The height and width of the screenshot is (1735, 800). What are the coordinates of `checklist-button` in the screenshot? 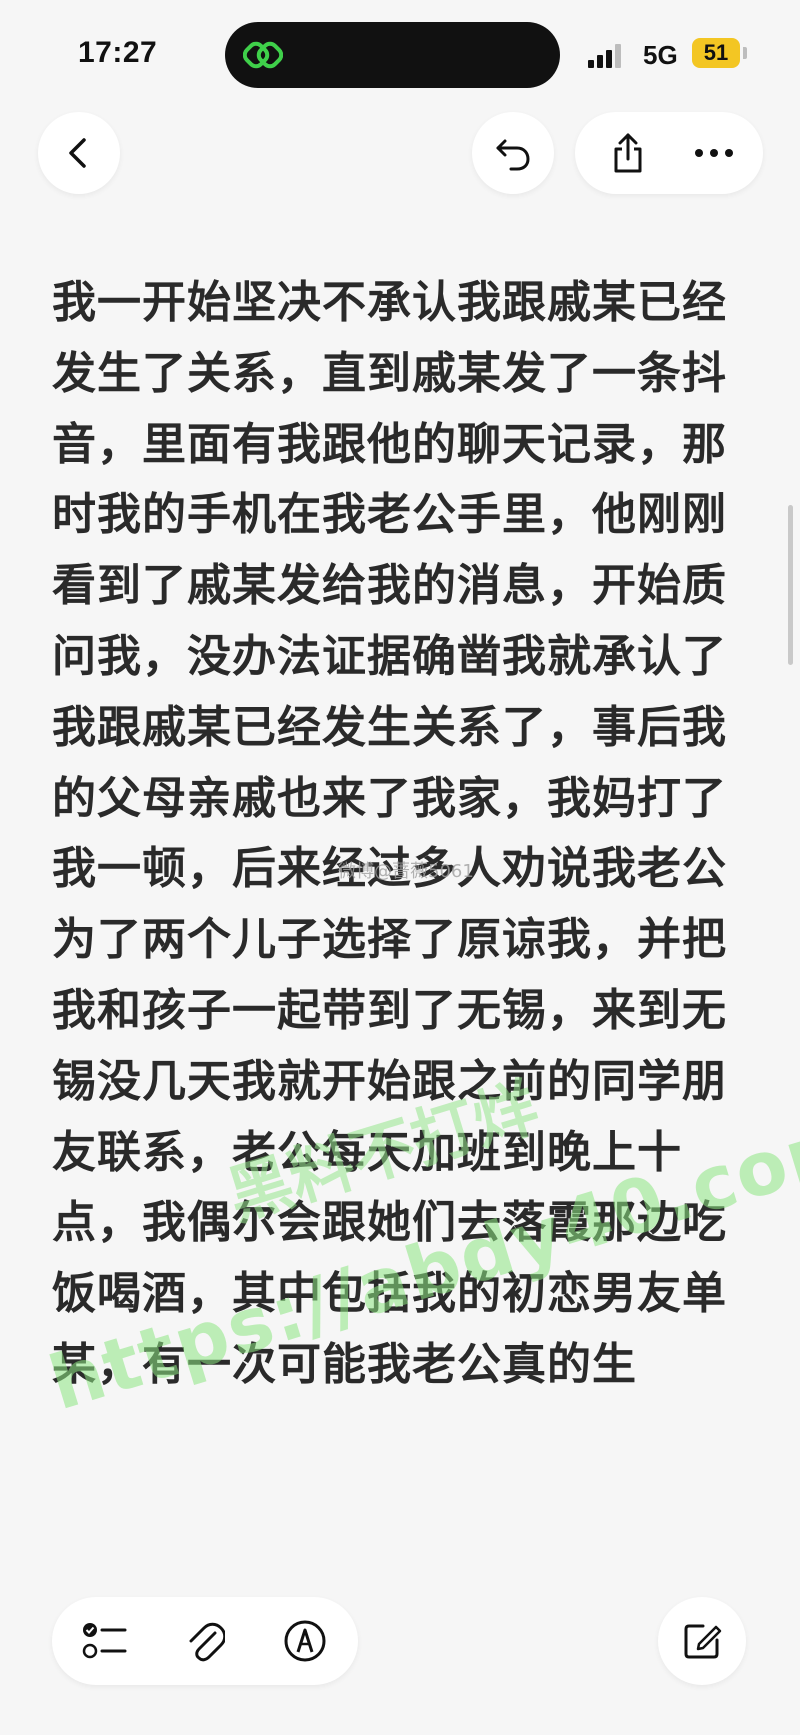 It's located at (105, 1641).